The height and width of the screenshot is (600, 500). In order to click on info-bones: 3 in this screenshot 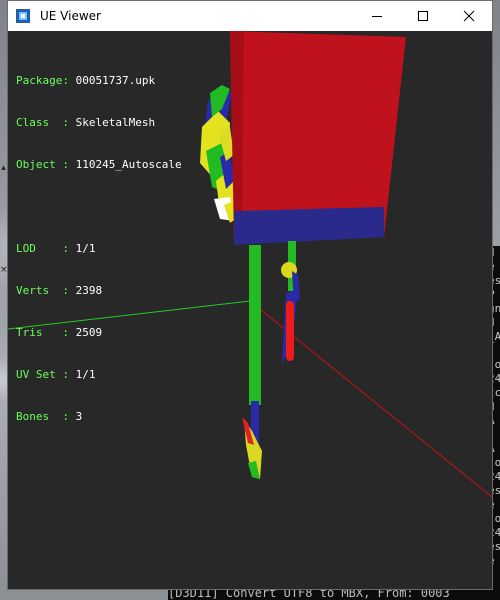, I will do `click(79, 416)`.